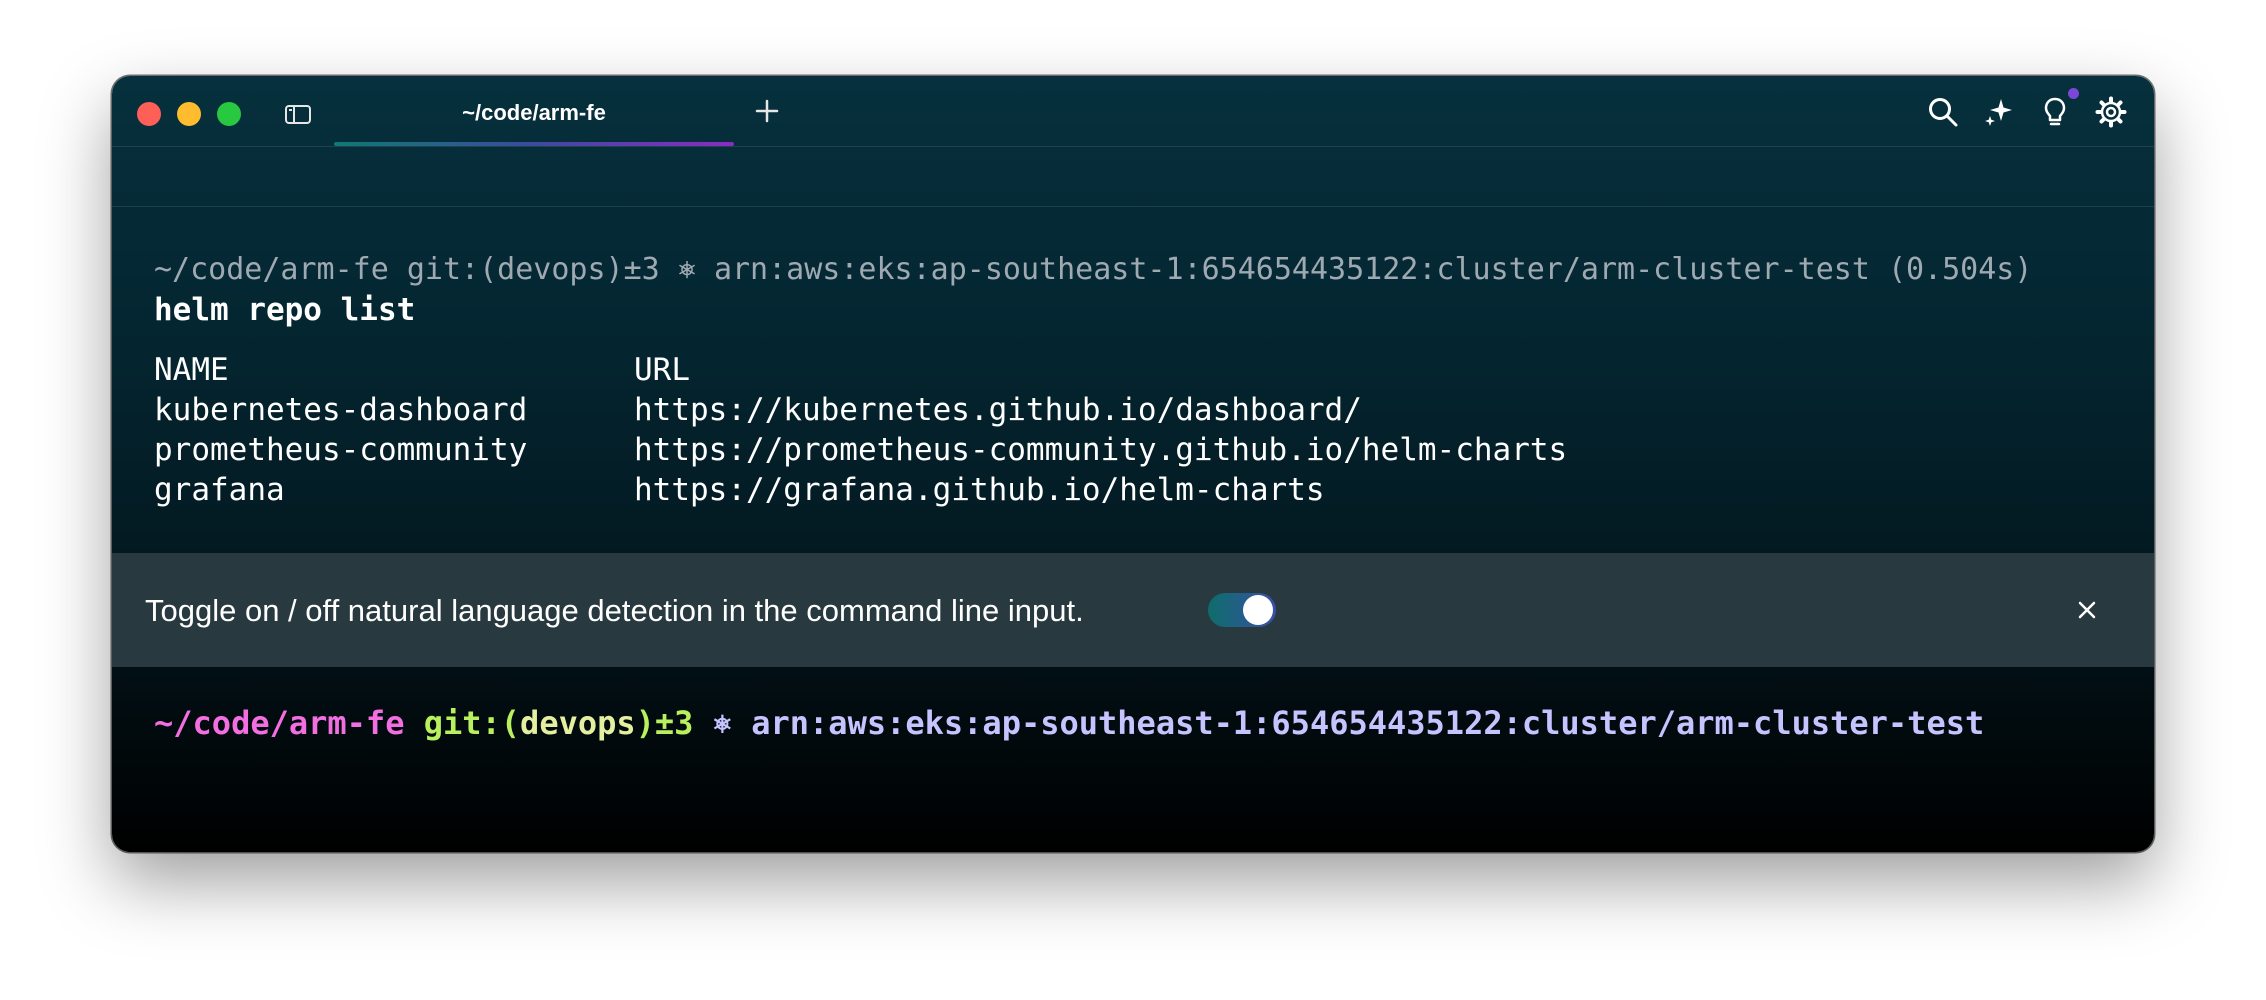 The height and width of the screenshot is (1000, 2266). I want to click on gear-icon, so click(2111, 112).